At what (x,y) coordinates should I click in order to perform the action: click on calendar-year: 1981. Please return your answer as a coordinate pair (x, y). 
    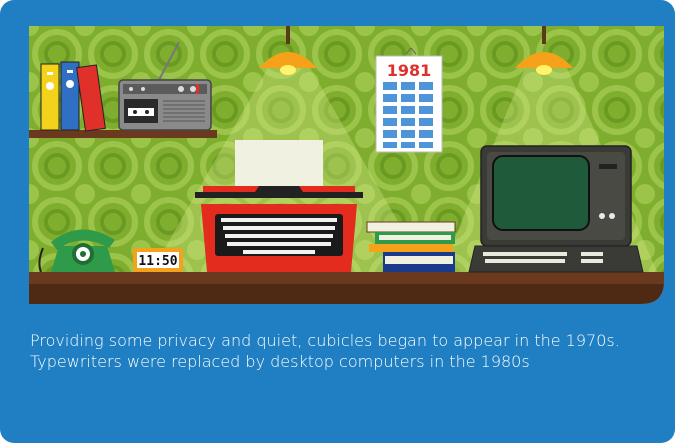
    Looking at the image, I should click on (409, 70).